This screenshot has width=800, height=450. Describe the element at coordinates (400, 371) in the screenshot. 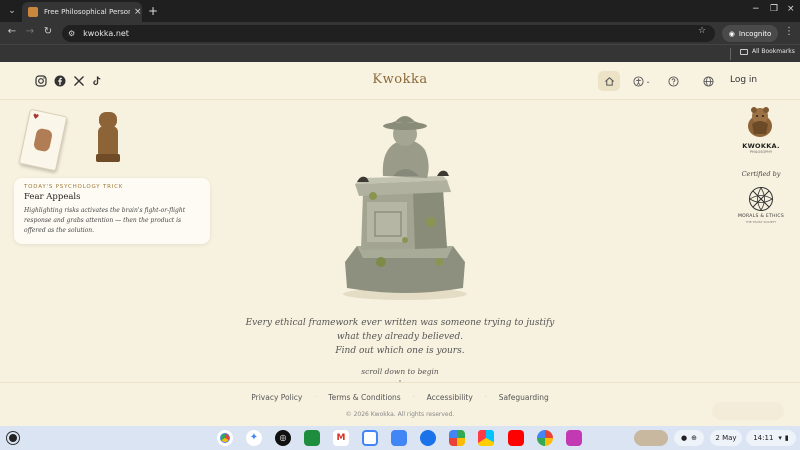

I see `scroll-hint: scroll down to begin` at that location.